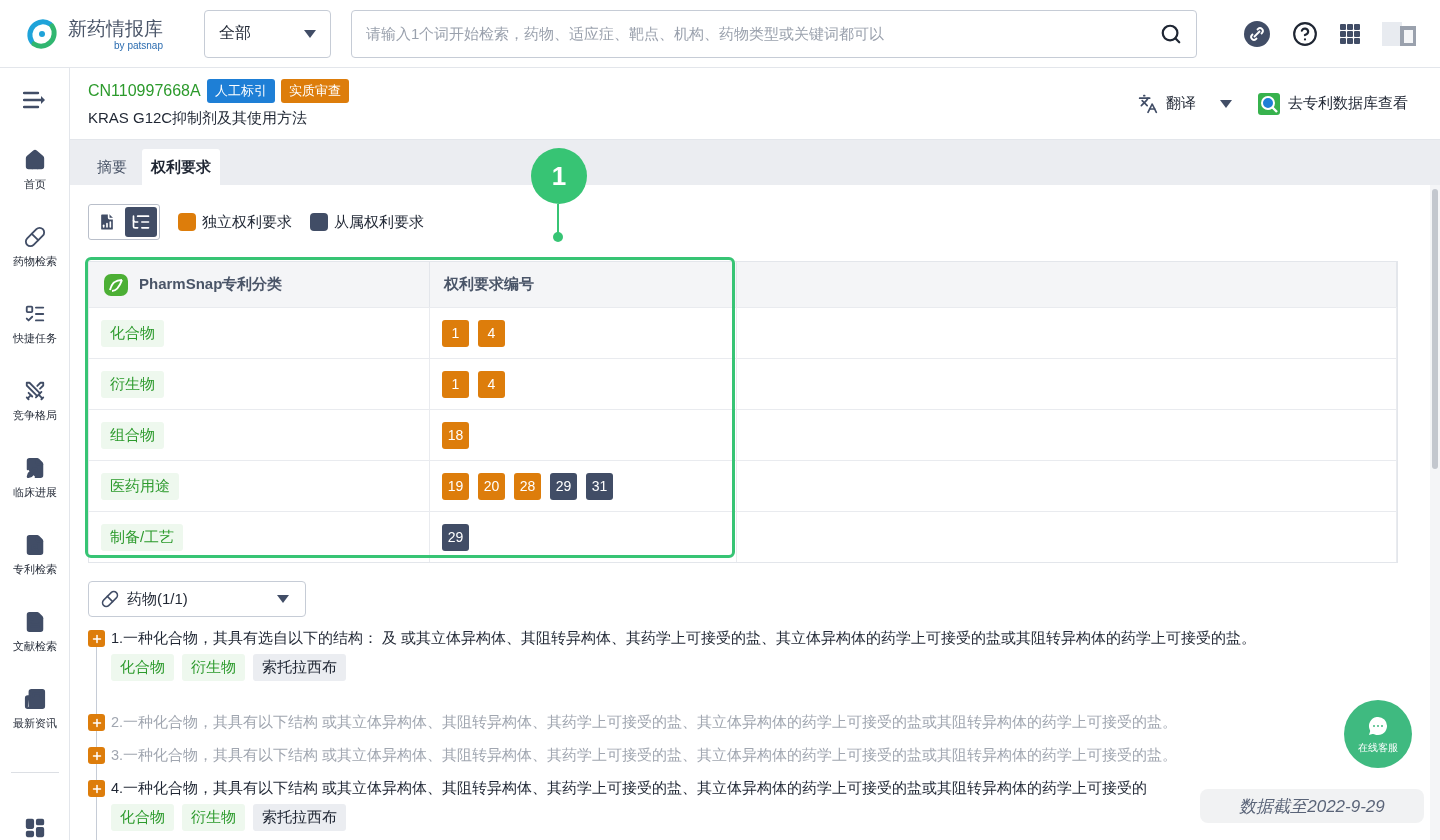 The image size is (1440, 840). I want to click on sidebar-item: 药物检索, so click(34, 247).